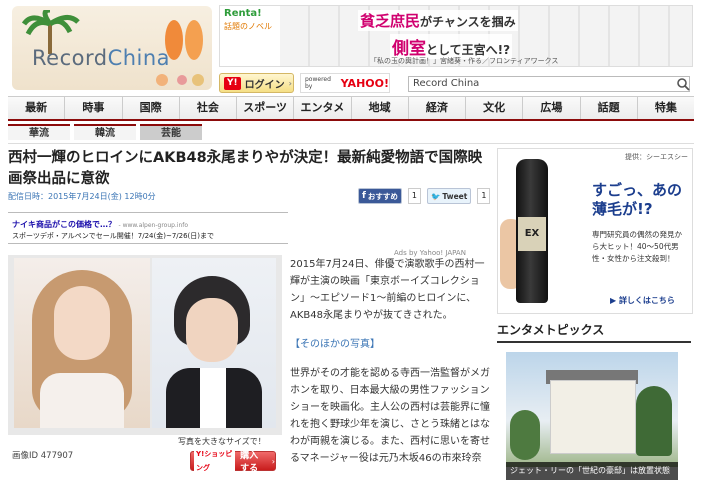 The height and width of the screenshot is (480, 702). I want to click on facebook-icon: f, so click(364, 196).